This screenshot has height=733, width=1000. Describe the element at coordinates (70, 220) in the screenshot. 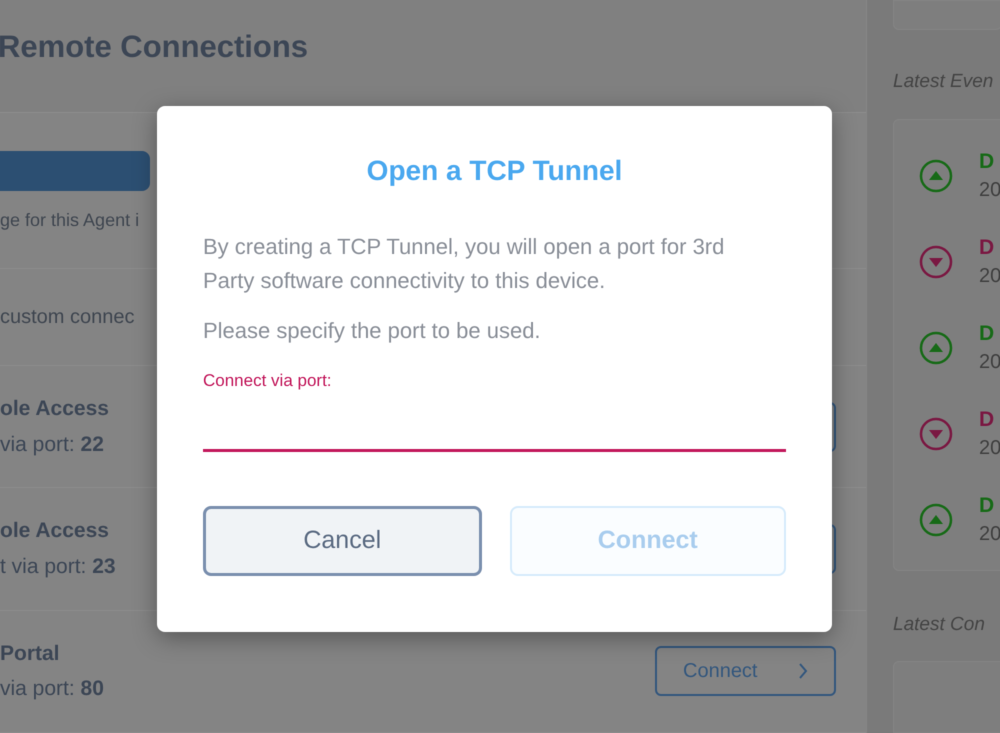

I see `agent-note: ge for this Agent i` at that location.